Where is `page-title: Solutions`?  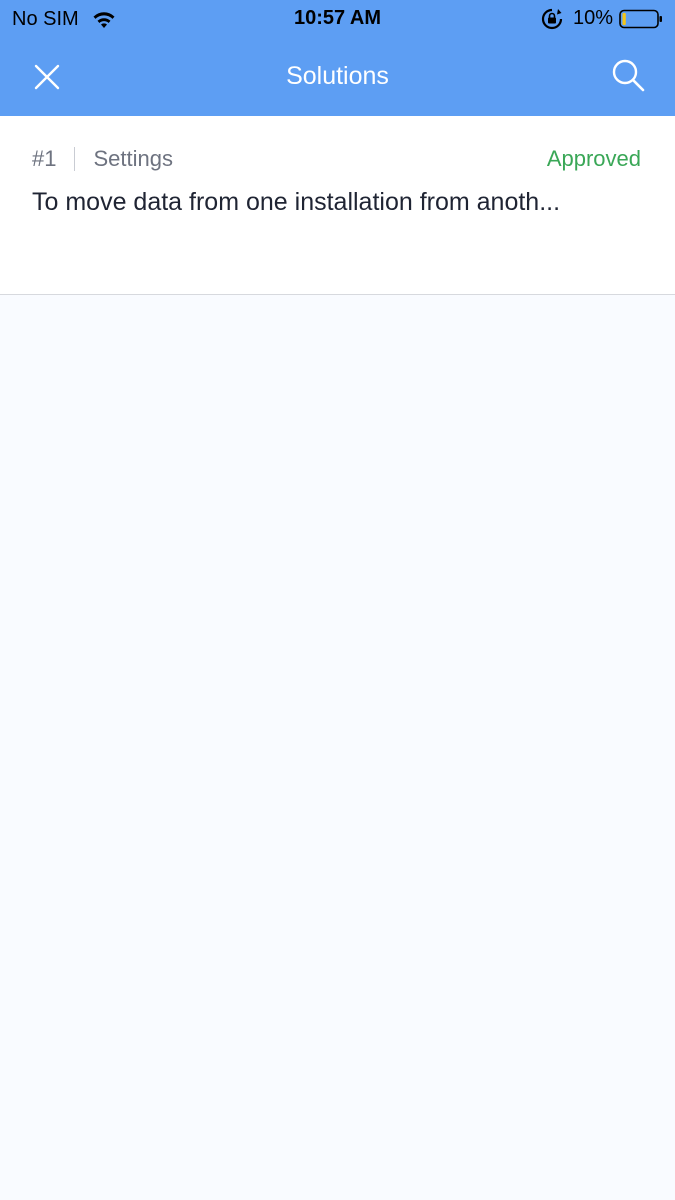
page-title: Solutions is located at coordinates (337, 76).